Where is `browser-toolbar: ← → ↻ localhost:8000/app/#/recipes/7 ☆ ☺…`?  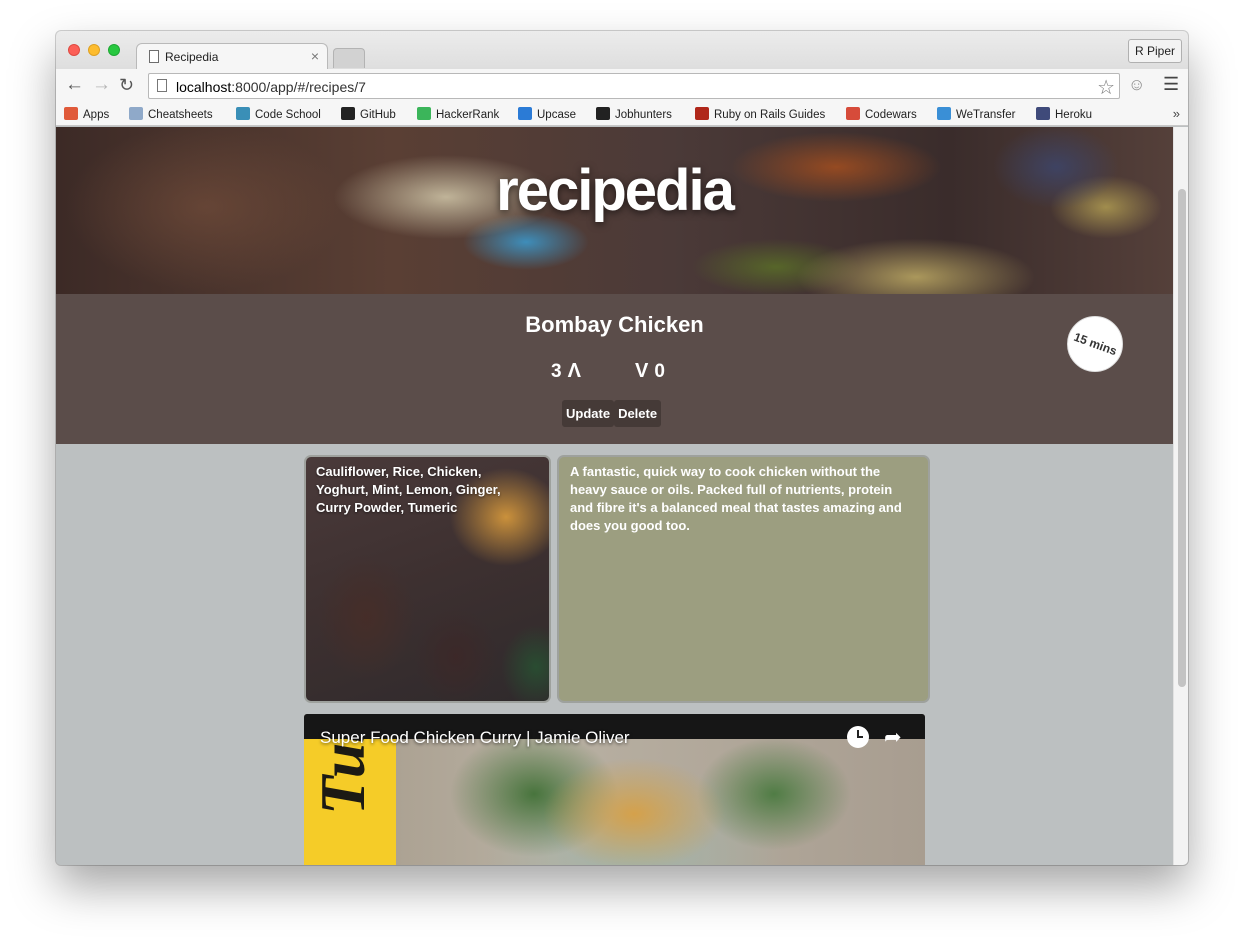 browser-toolbar: ← → ↻ localhost:8000/app/#/recipes/7 ☆ ☺… is located at coordinates (622, 86).